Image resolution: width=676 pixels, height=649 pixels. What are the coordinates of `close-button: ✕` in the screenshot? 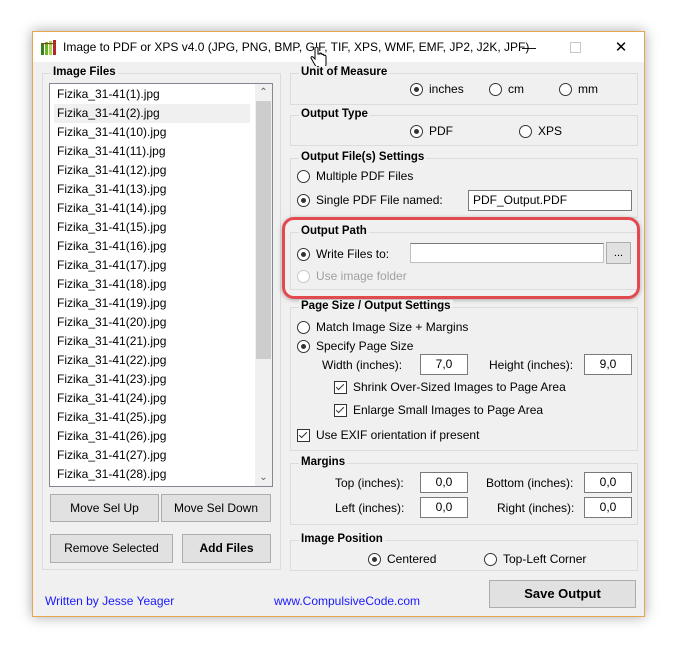 It's located at (621, 47).